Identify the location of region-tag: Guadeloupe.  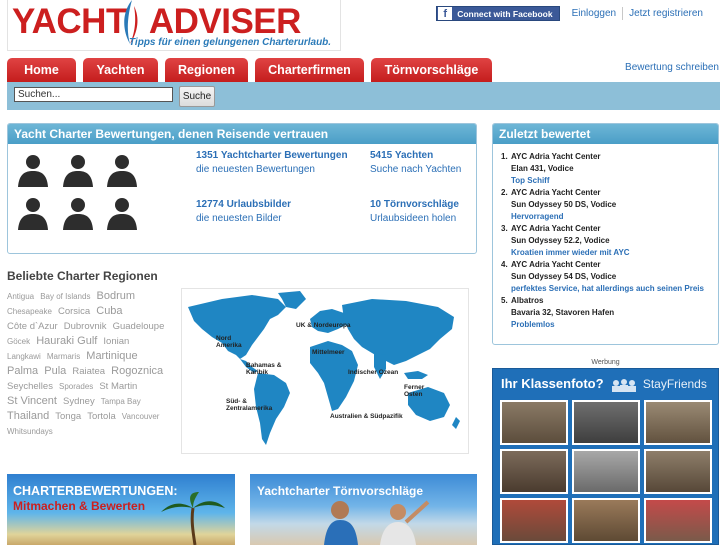
(139, 326).